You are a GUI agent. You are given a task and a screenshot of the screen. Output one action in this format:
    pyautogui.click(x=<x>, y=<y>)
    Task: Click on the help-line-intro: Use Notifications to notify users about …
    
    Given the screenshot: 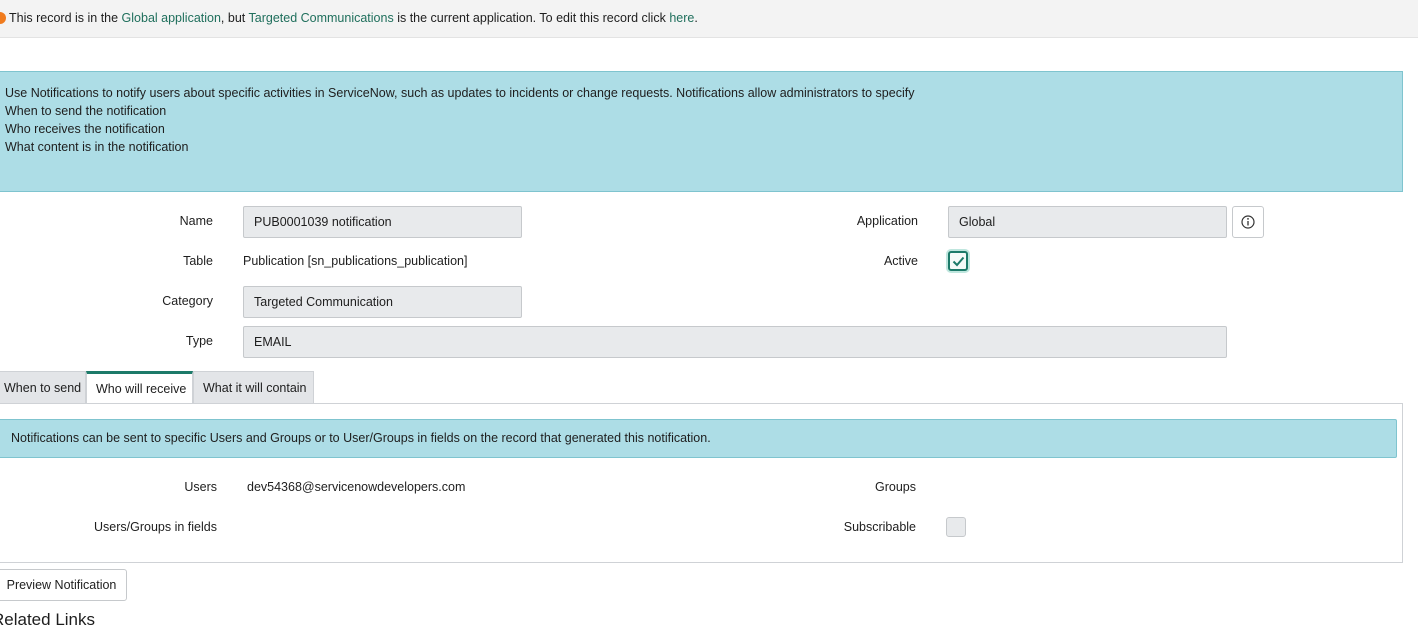 What is the action you would take?
    pyautogui.click(x=460, y=93)
    